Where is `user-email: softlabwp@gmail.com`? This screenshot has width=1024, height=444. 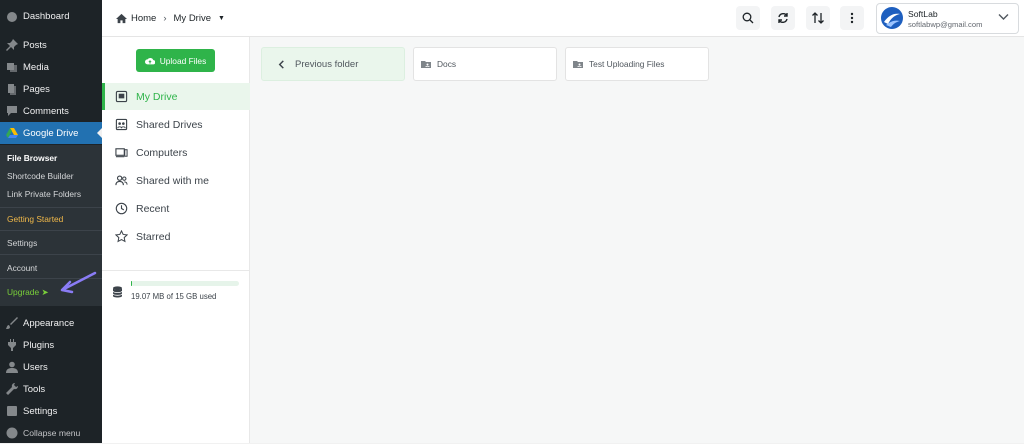
user-email: softlabwp@gmail.com is located at coordinates (945, 24).